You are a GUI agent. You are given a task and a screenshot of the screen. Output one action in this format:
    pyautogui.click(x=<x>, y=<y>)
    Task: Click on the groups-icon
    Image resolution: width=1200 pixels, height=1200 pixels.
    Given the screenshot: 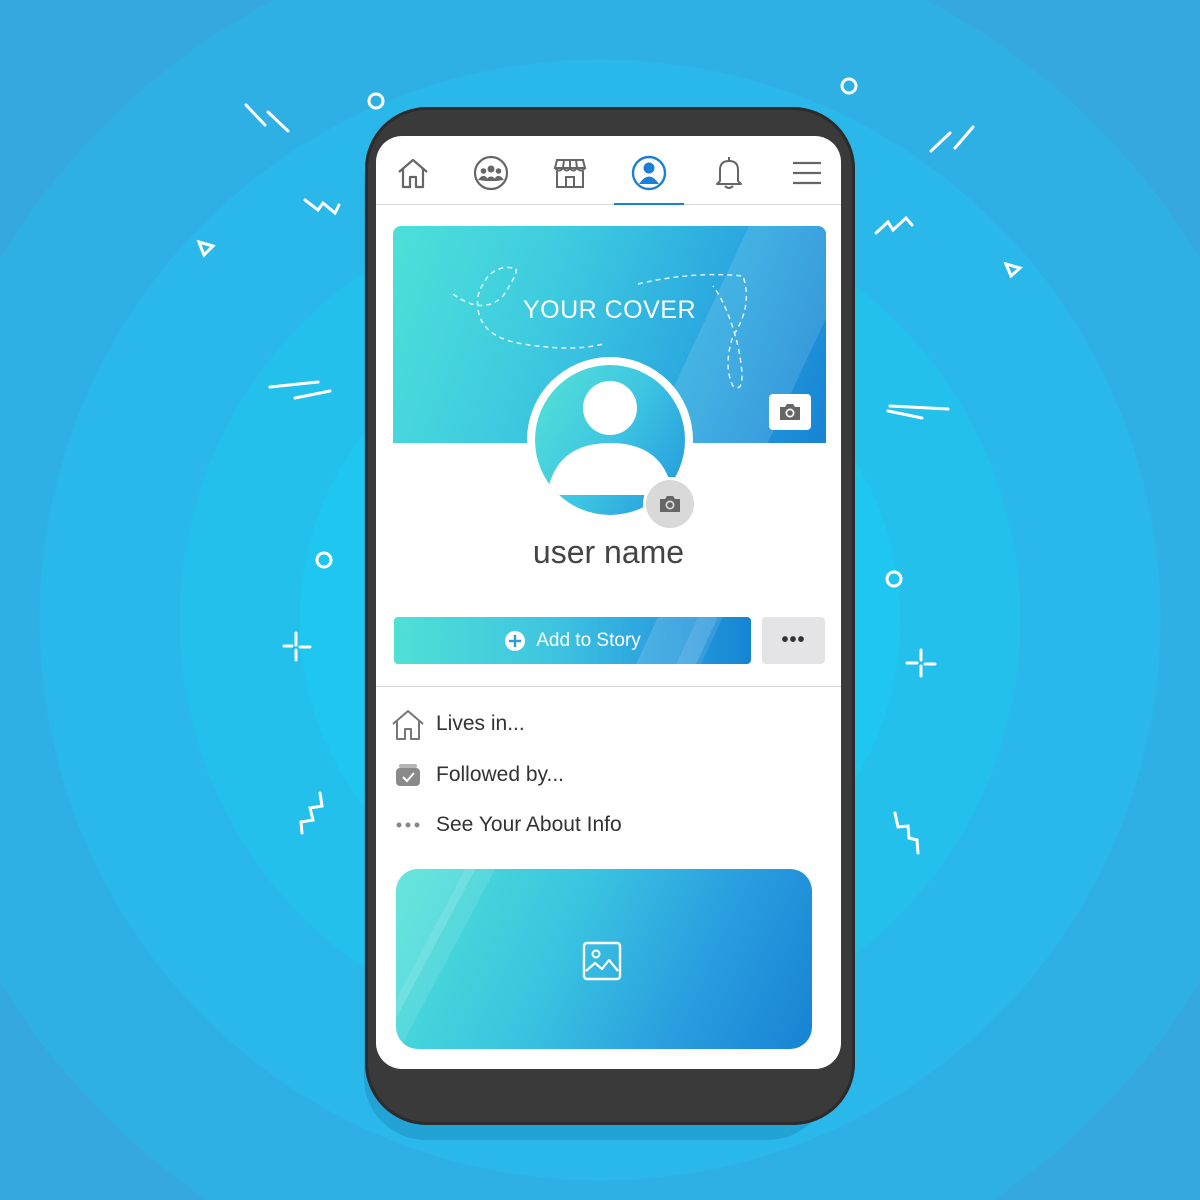 What is the action you would take?
    pyautogui.click(x=491, y=173)
    